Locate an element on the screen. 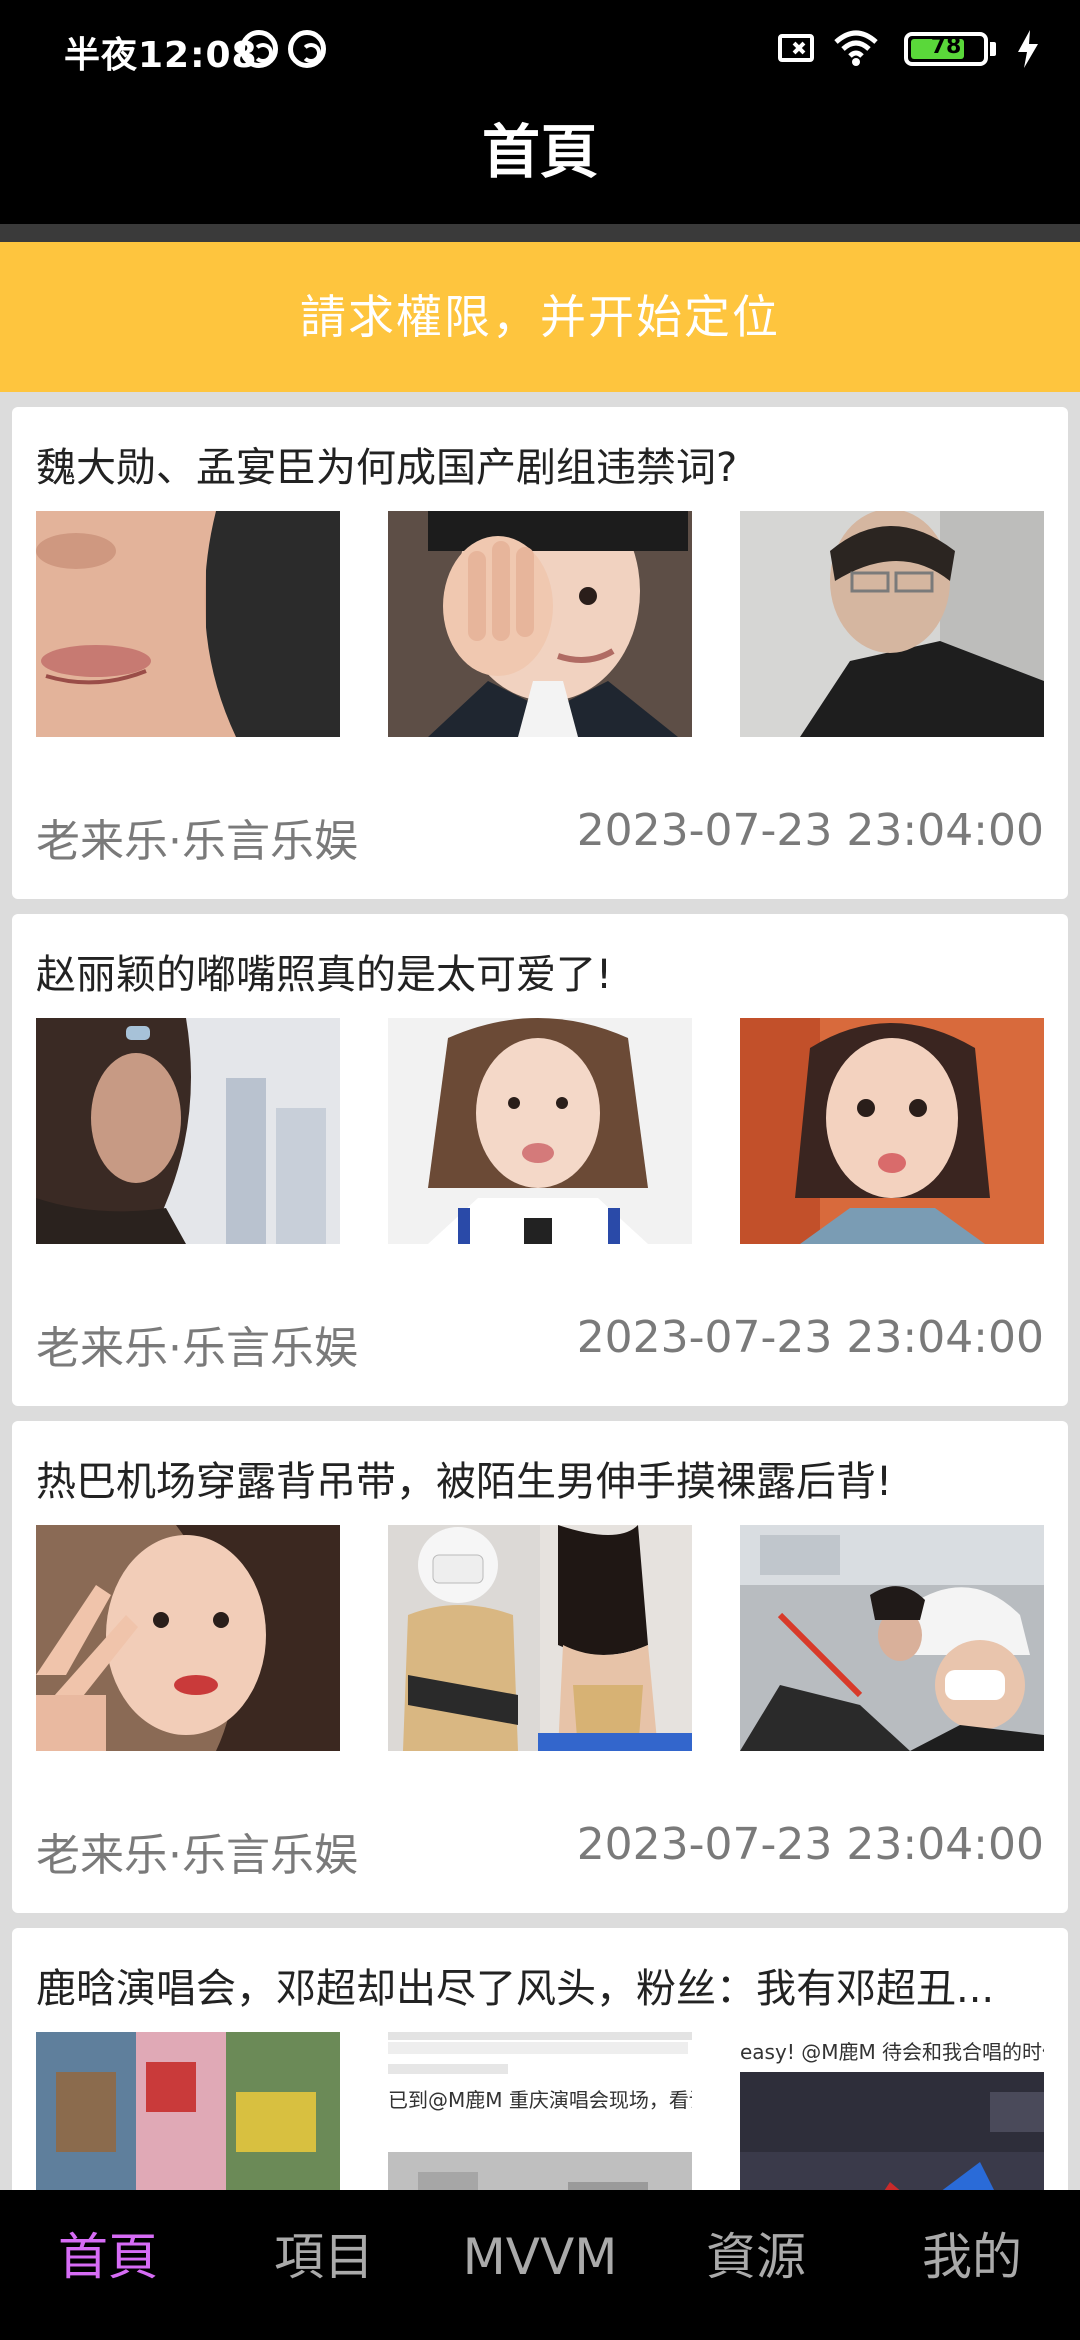  status-bar: 半夜12:08 78 is located at coordinates (540, 50).